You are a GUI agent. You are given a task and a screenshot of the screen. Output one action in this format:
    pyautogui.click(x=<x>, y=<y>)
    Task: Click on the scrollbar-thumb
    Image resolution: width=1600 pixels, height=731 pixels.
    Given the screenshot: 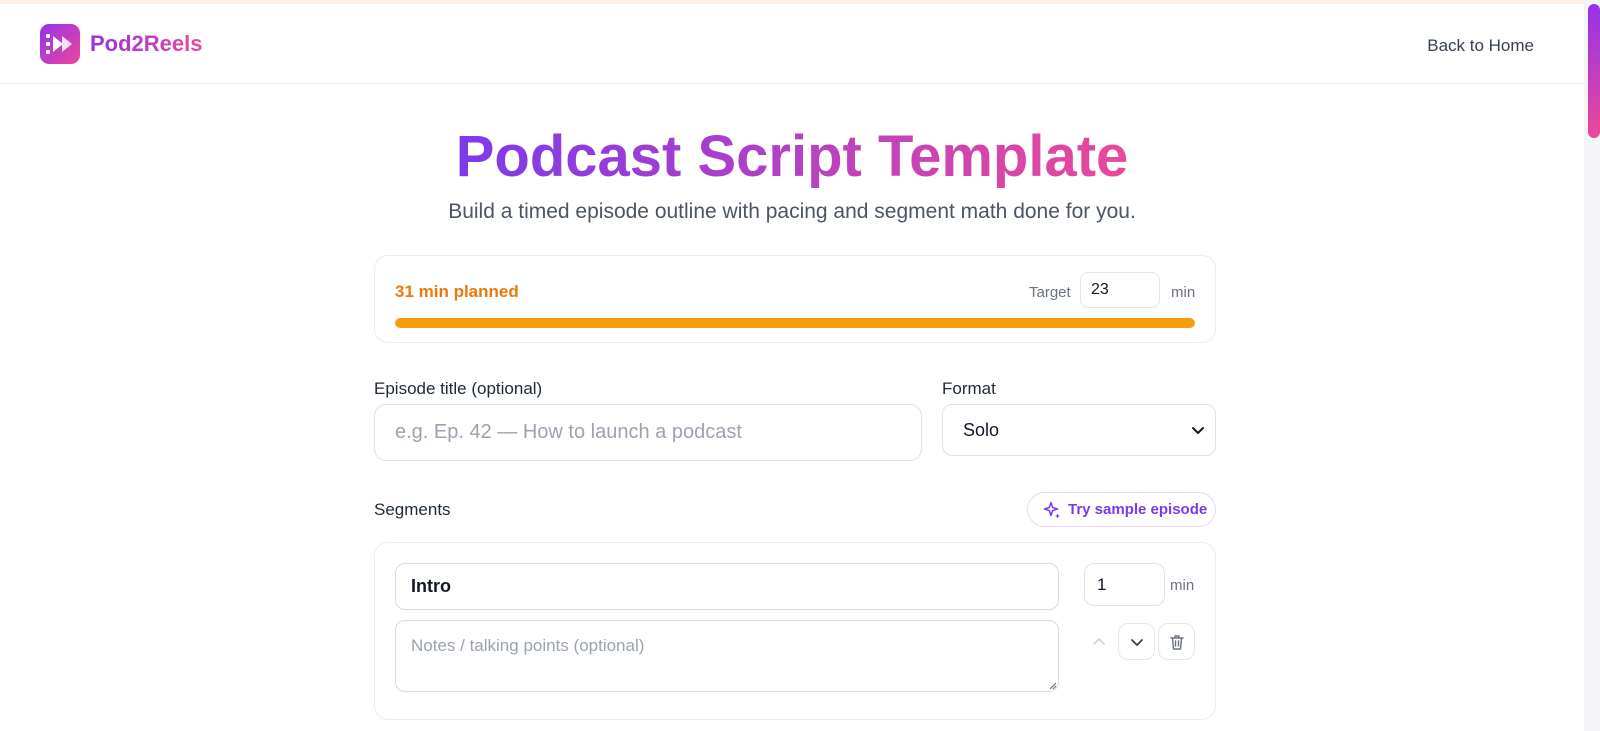 What is the action you would take?
    pyautogui.click(x=1594, y=71)
    